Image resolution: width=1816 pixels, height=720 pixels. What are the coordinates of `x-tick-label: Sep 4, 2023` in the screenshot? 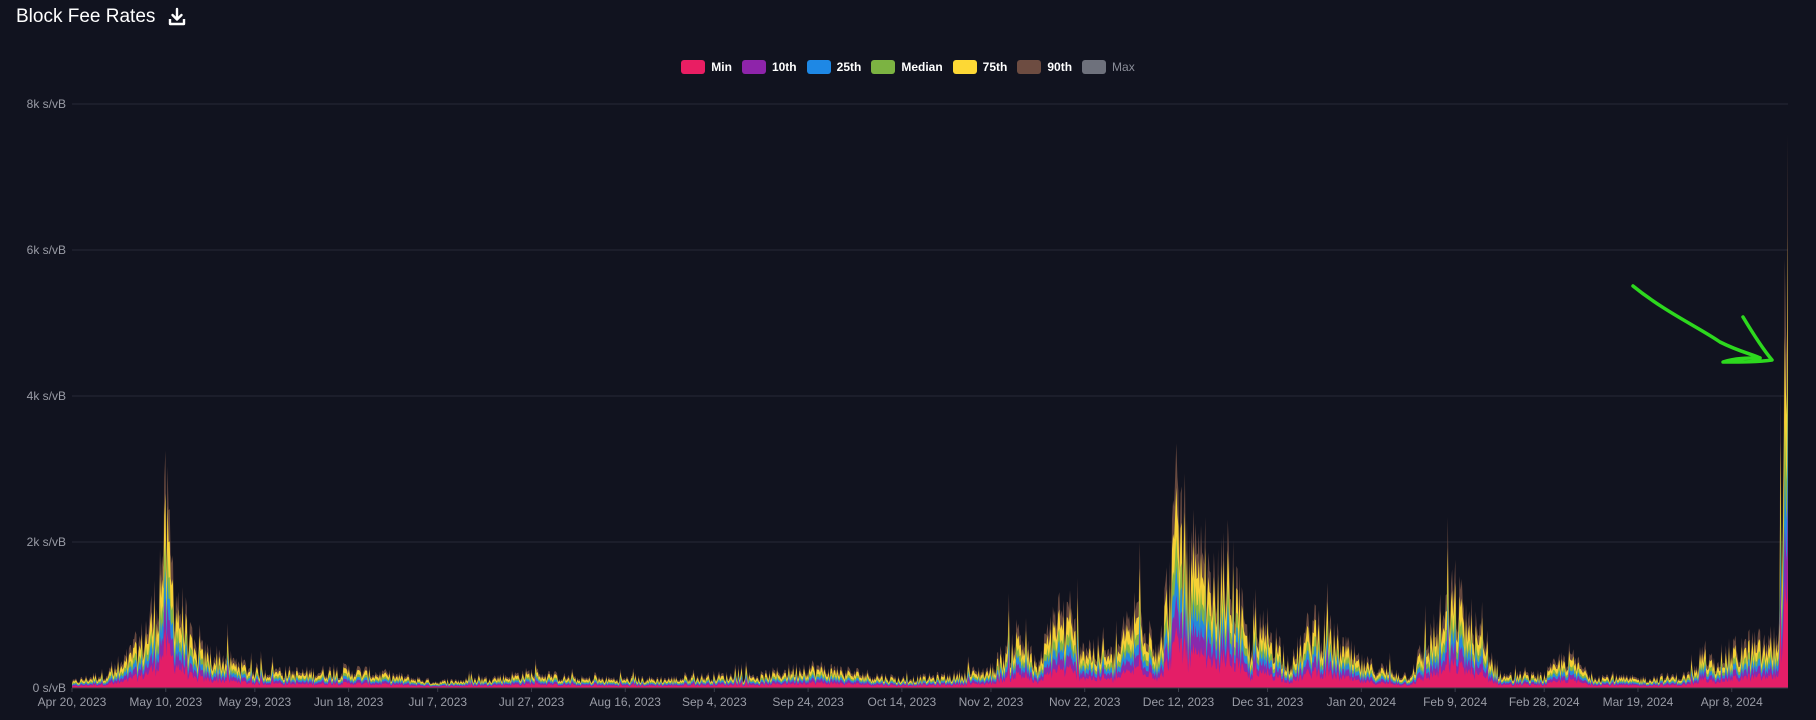 It's located at (714, 702).